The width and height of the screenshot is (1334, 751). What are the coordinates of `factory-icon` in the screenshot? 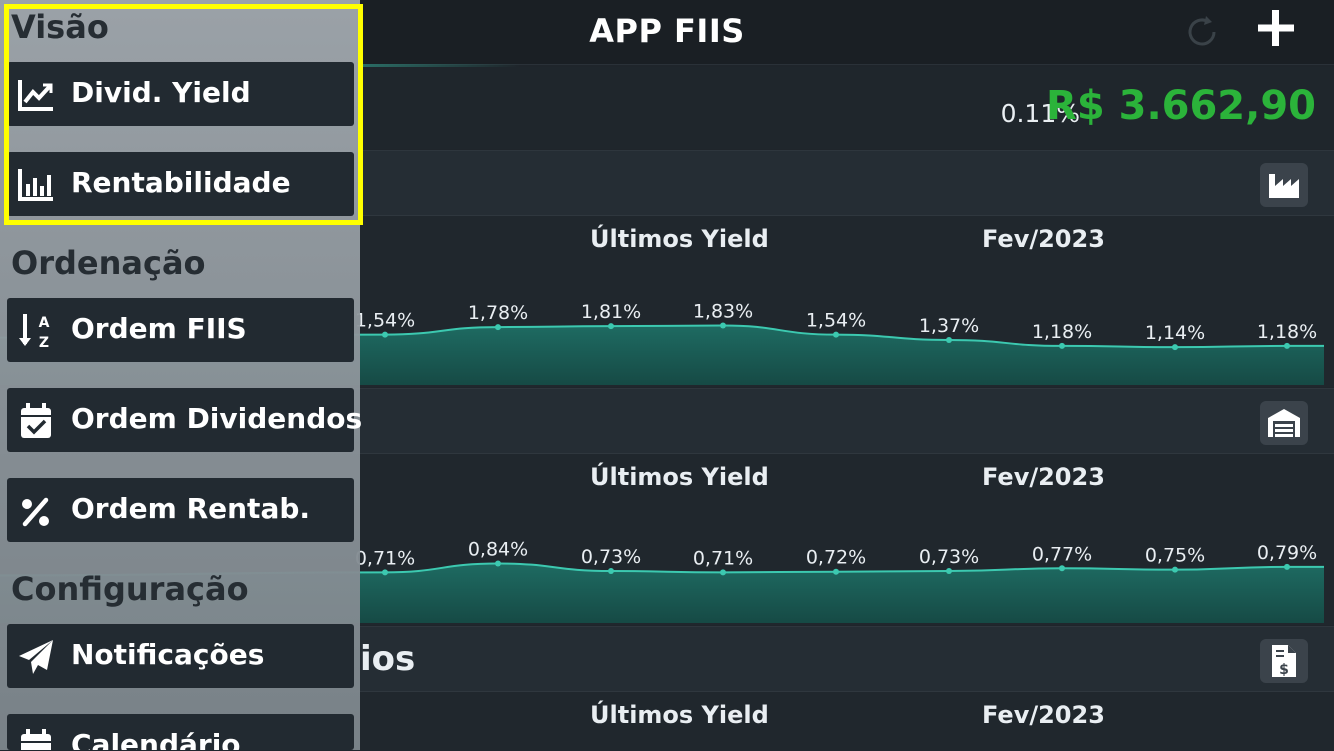 It's located at (1284, 186).